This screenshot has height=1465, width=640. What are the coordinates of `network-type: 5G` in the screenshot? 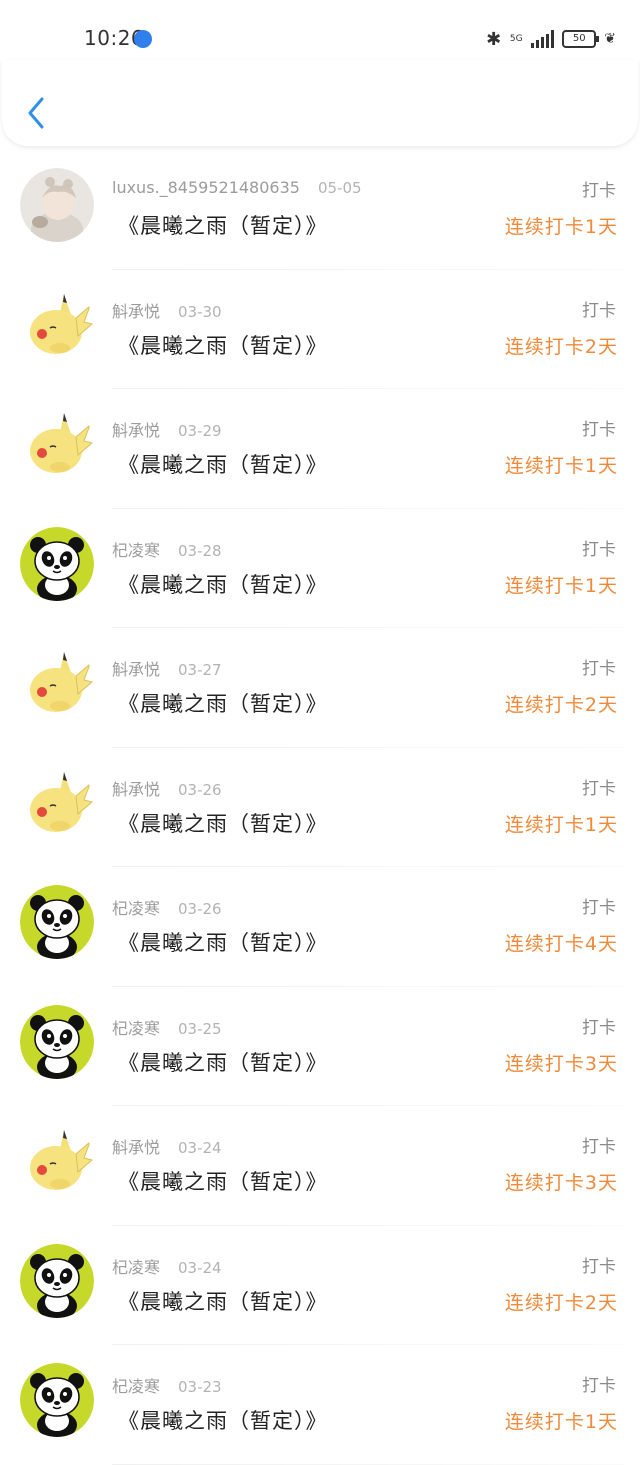 It's located at (516, 38).